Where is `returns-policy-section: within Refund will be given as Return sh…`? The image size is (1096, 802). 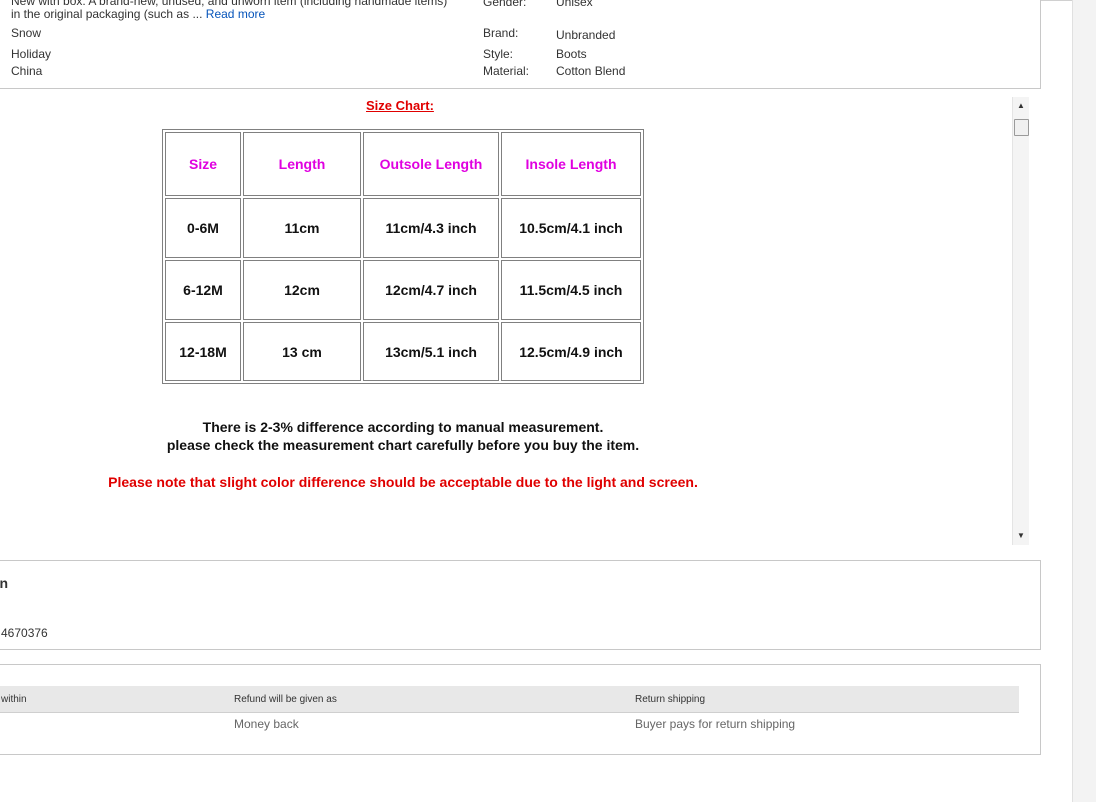 returns-policy-section: within Refund will be given as Return sh… is located at coordinates (520, 709).